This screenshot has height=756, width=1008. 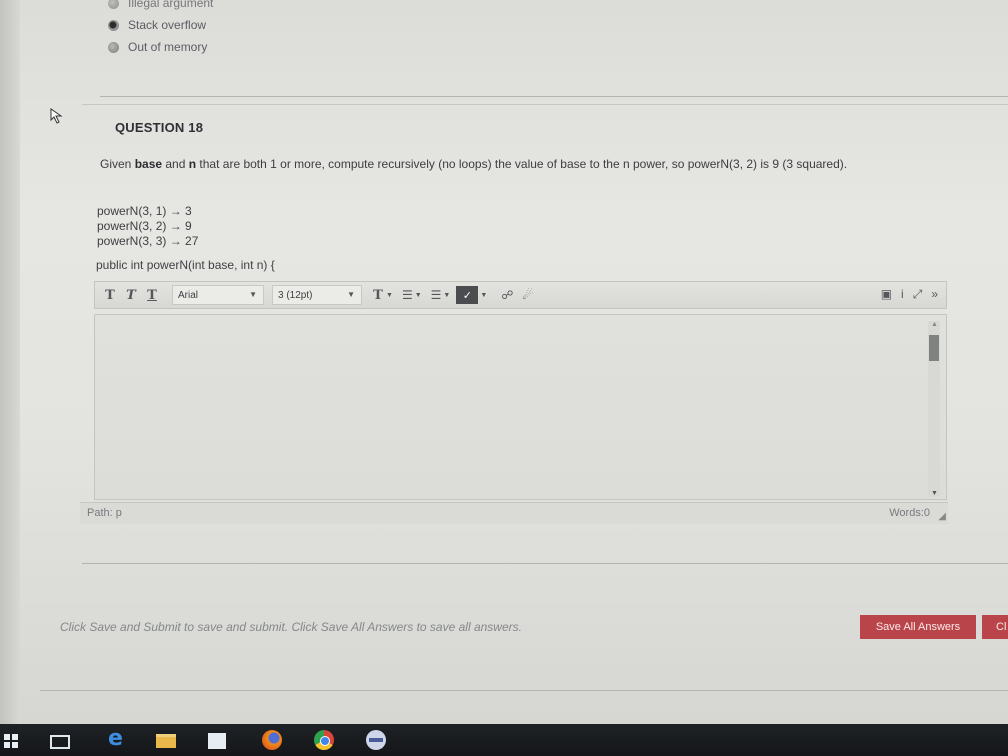 I want to click on option-label: Out of memory, so click(x=168, y=47).